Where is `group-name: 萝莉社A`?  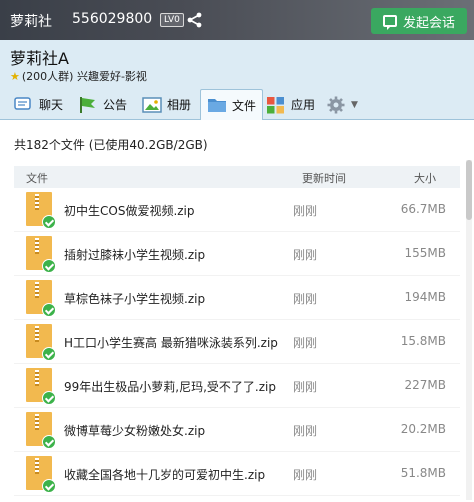 group-name: 萝莉社A is located at coordinates (39, 58).